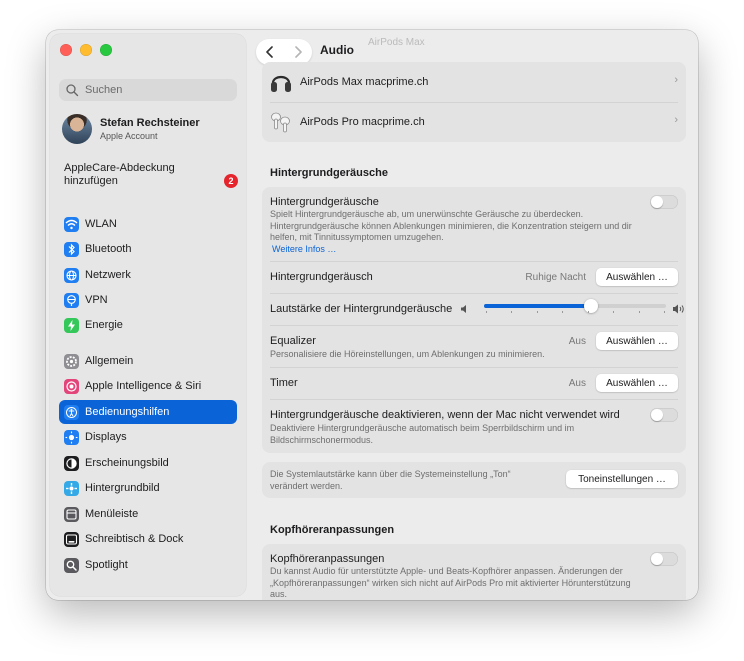 The image size is (744, 661). I want to click on applecare-item: AppleCare-Abdeckung hinzufügen 2, so click(151, 175).